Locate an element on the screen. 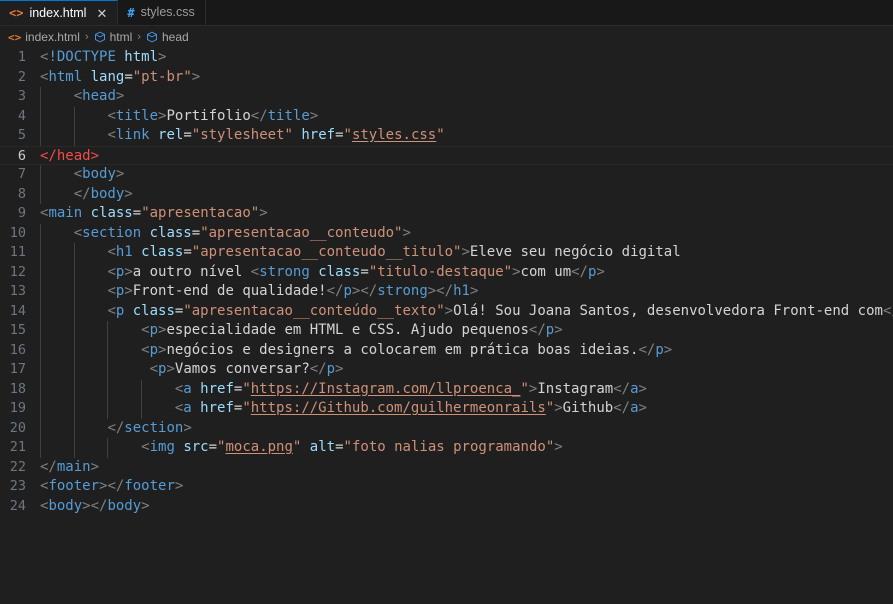 The width and height of the screenshot is (893, 604). code-line: 4 <title>Portifolio</title> is located at coordinates (446, 116).